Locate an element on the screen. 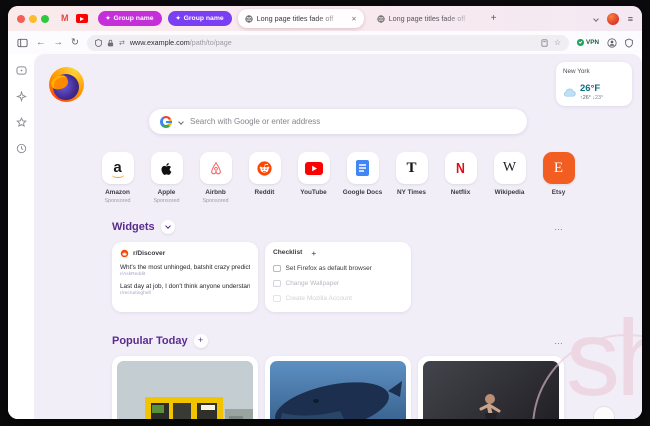 The width and height of the screenshot is (650, 426). tab-active: Long page titles fade off ✕ is located at coordinates (300, 18).